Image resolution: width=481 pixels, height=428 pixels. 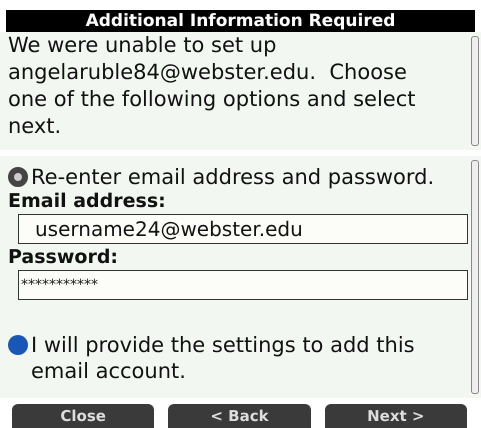 What do you see at coordinates (249, 177) in the screenshot?
I see `option-label: Re-enter email address and password.` at bounding box center [249, 177].